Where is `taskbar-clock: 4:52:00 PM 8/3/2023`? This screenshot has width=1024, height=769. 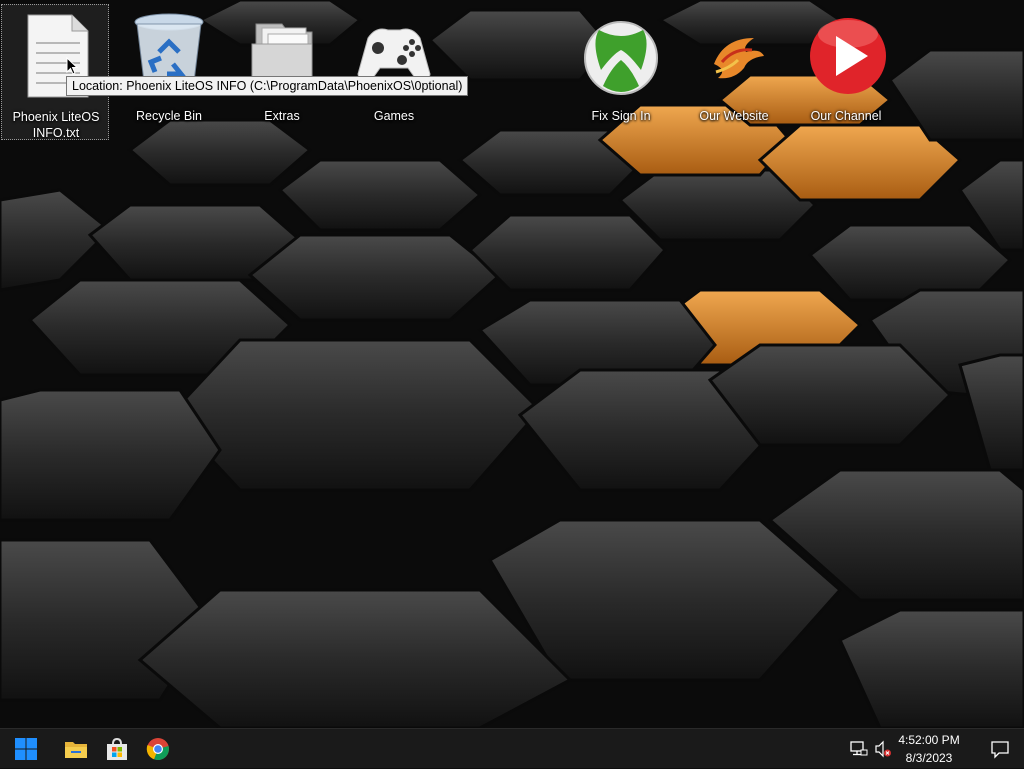
taskbar-clock: 4:52:00 PM 8/3/2023 is located at coordinates (929, 749).